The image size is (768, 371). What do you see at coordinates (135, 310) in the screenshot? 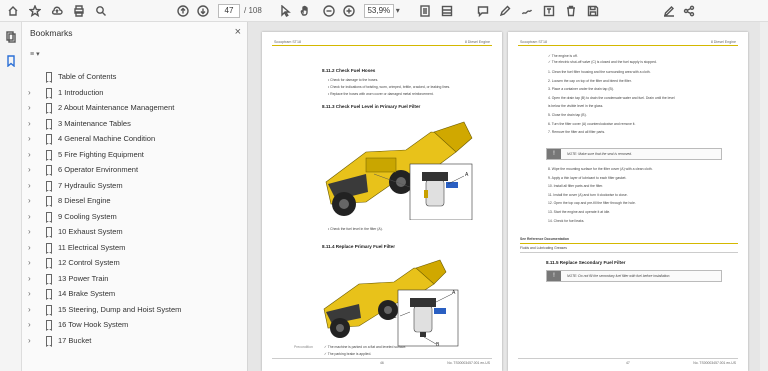
I see `bookmark-item: › 15 Steering, Dump and Hoist System` at bounding box center [135, 310].